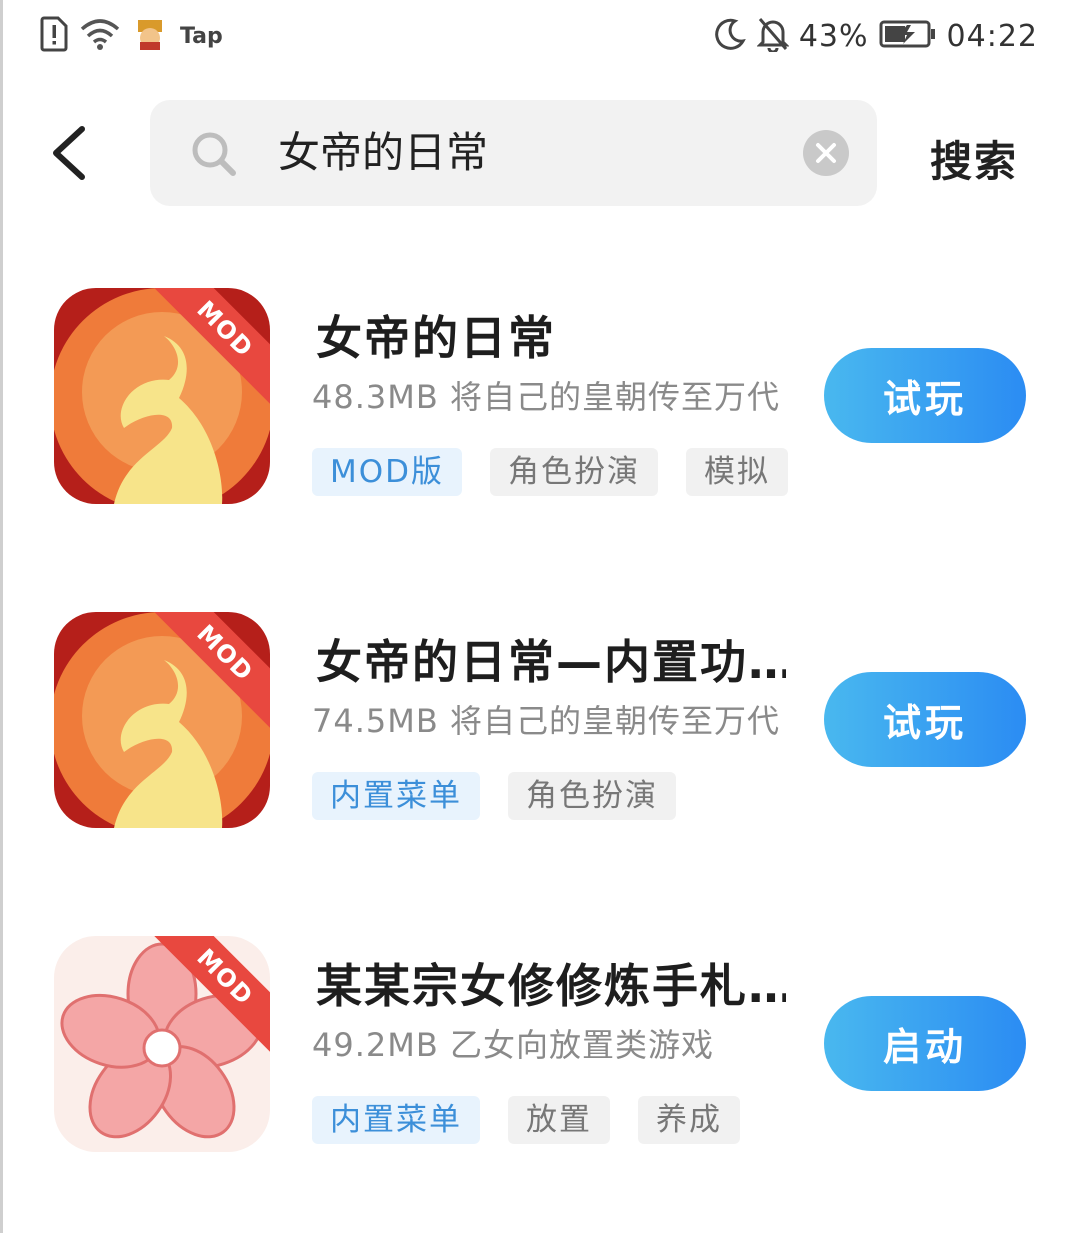  Describe the element at coordinates (546, 397) in the screenshot. I see `app-description: 48.3MB 将自己的皇朝传至万代` at that location.